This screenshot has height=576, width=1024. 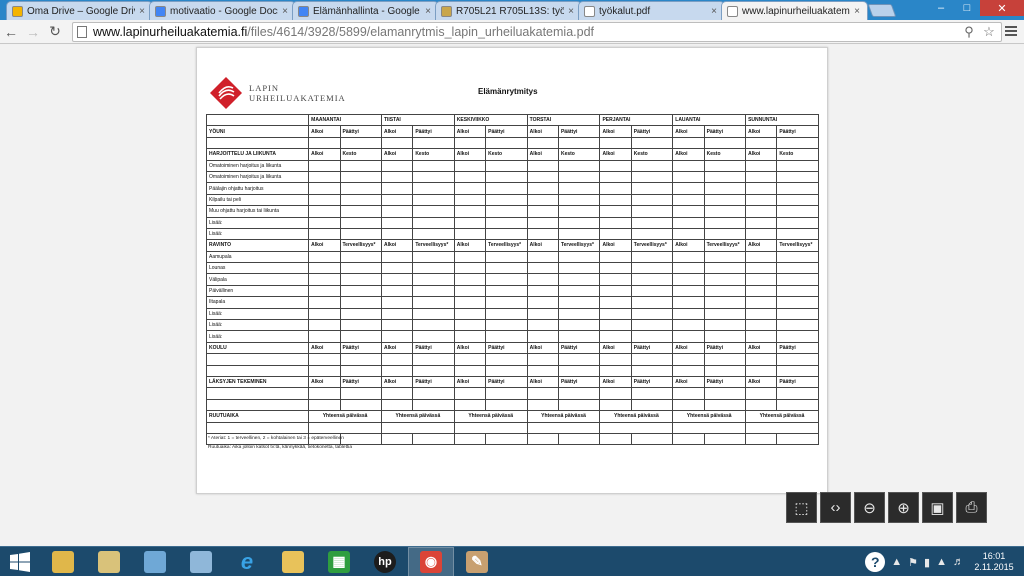 What do you see at coordinates (563, 416) in the screenshot?
I see `column-label: Yhteensä päivässä` at bounding box center [563, 416].